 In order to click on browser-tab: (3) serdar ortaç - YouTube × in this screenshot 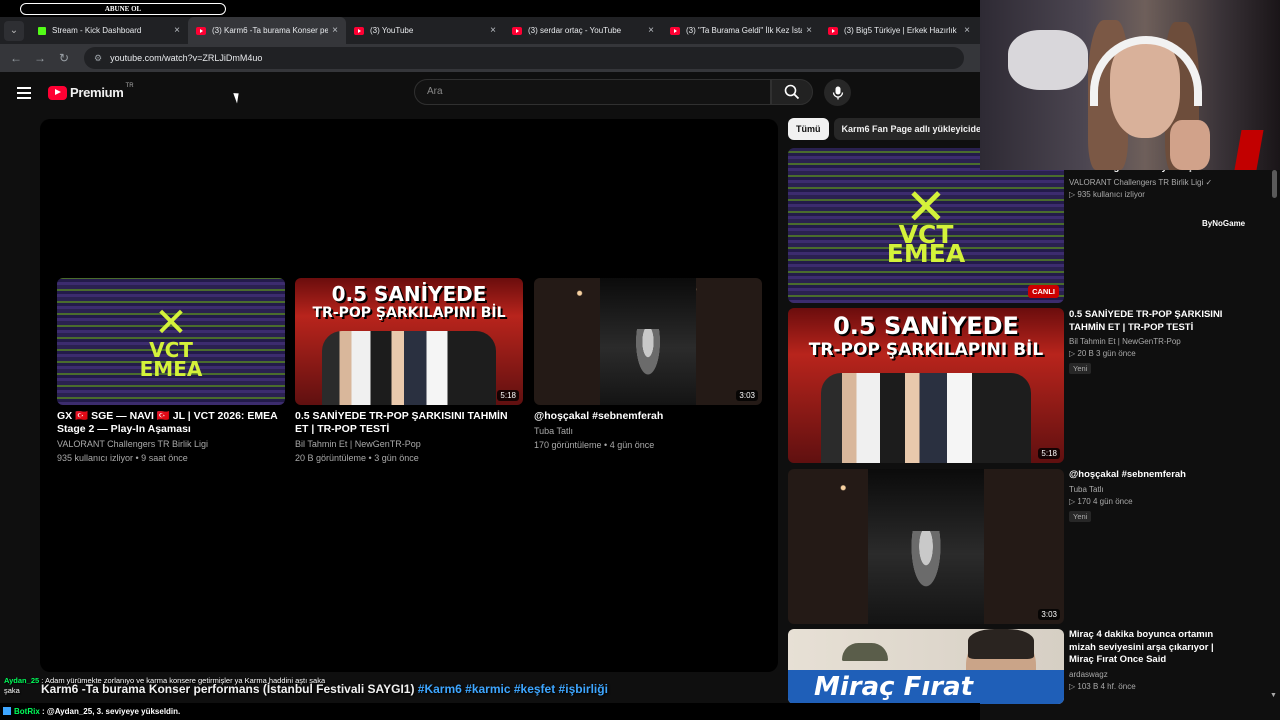, I will do `click(583, 30)`.